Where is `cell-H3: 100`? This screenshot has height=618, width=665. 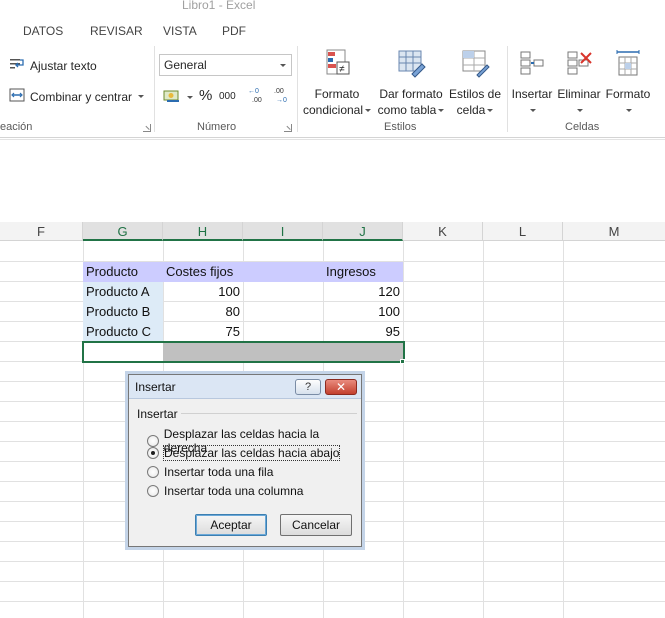 cell-H3: 100 is located at coordinates (203, 292).